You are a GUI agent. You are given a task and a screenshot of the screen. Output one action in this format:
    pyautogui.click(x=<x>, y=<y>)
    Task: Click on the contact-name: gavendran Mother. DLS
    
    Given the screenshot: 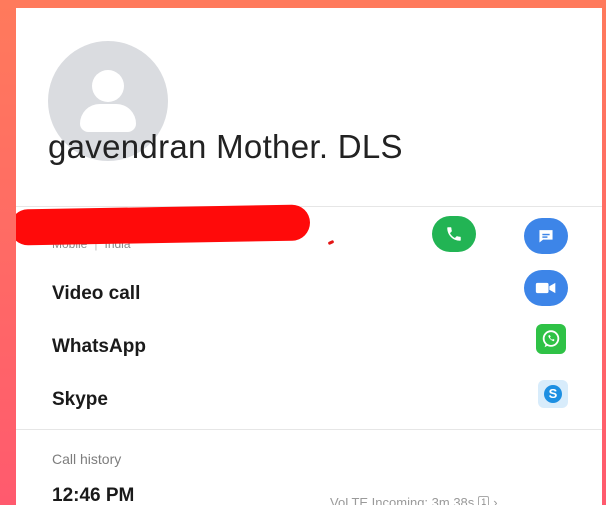 What is the action you would take?
    pyautogui.click(x=225, y=146)
    